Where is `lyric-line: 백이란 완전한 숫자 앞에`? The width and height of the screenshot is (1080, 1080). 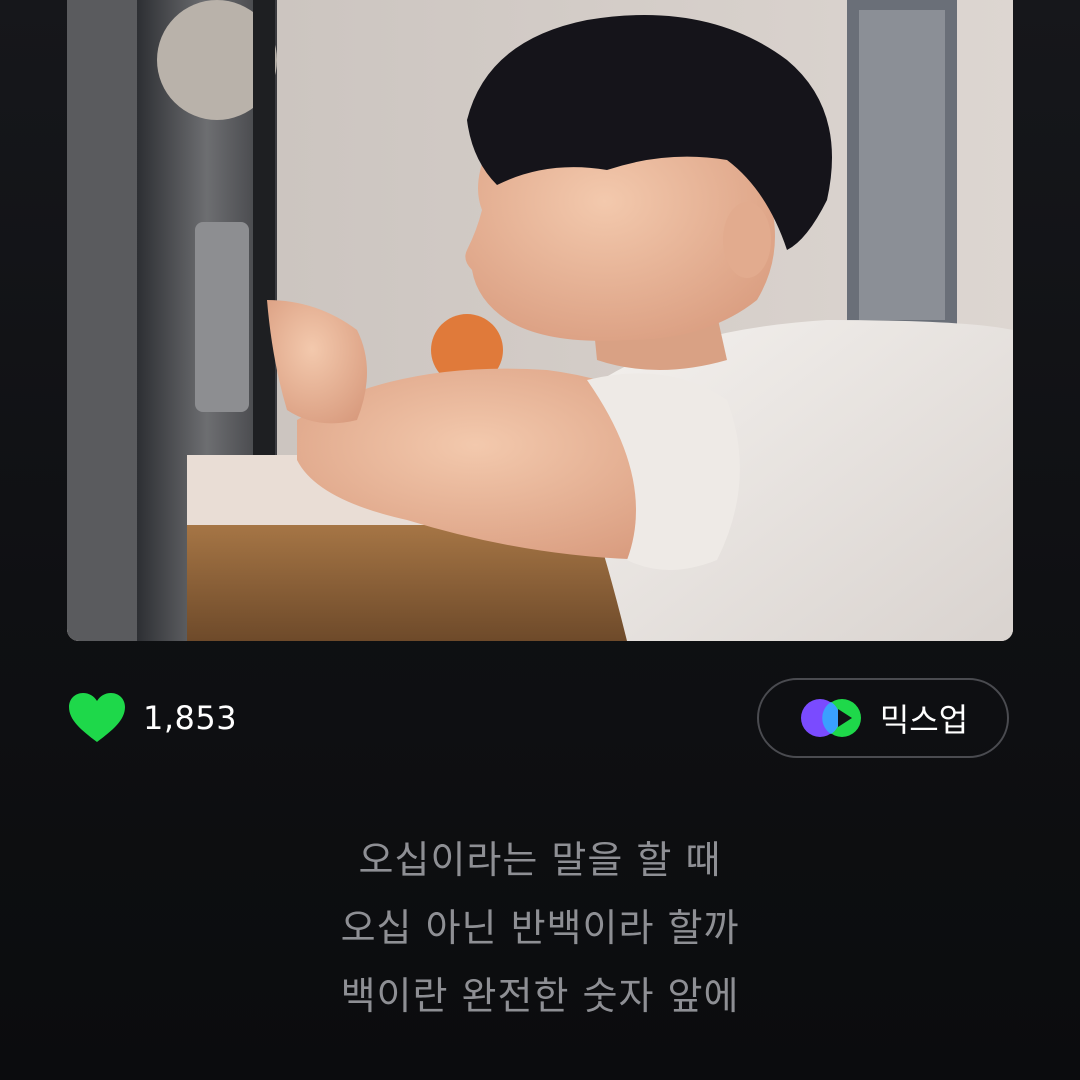 lyric-line: 백이란 완전한 숫자 앞에 is located at coordinates (540, 996).